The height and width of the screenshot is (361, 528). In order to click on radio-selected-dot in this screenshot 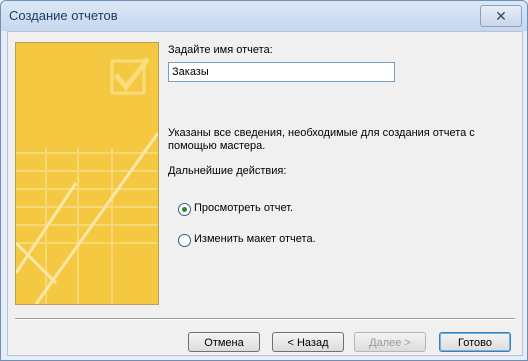, I will do `click(184, 209)`.